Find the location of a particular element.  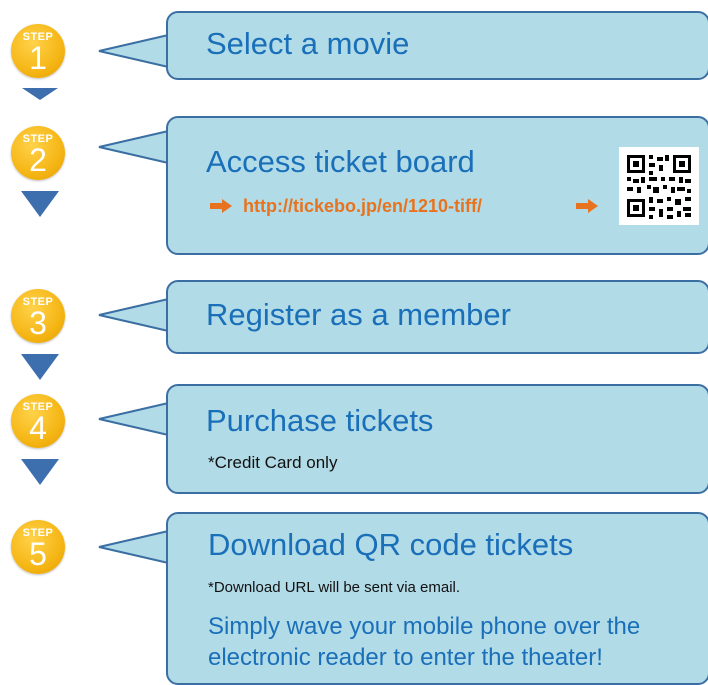

qr-code-icon is located at coordinates (659, 186).